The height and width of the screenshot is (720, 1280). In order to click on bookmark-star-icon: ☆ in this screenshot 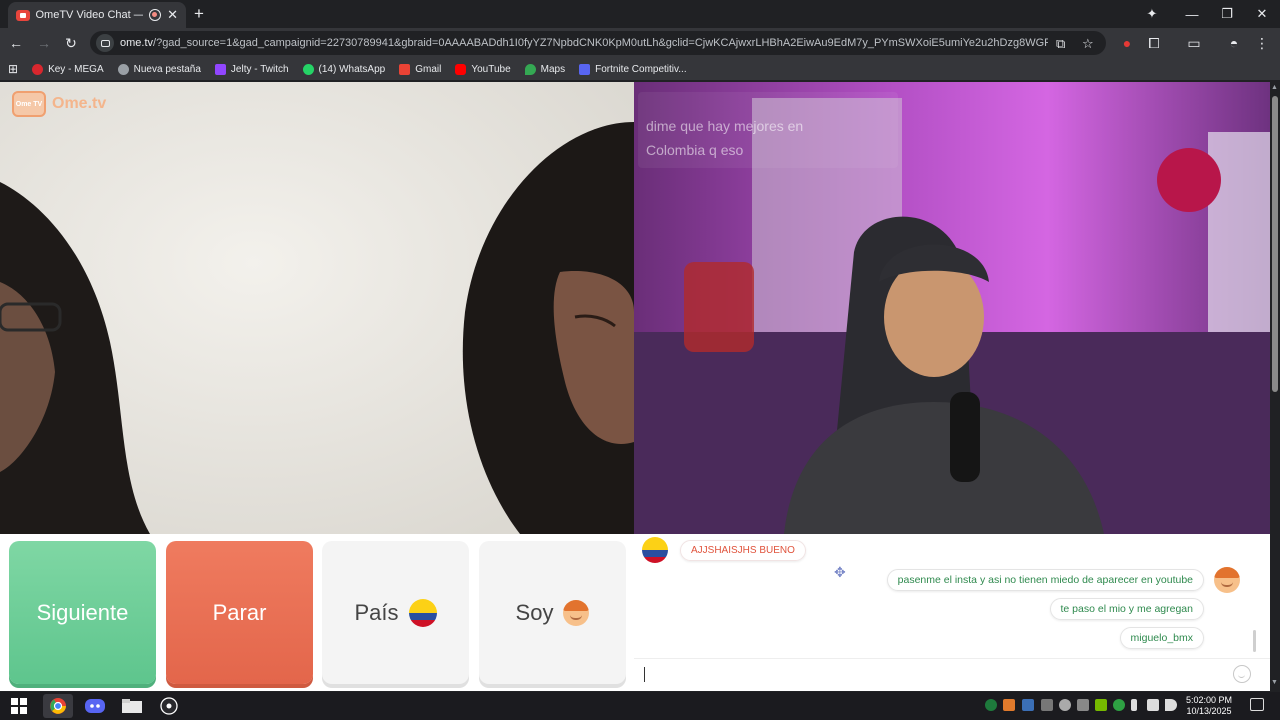, I will do `click(1088, 44)`.